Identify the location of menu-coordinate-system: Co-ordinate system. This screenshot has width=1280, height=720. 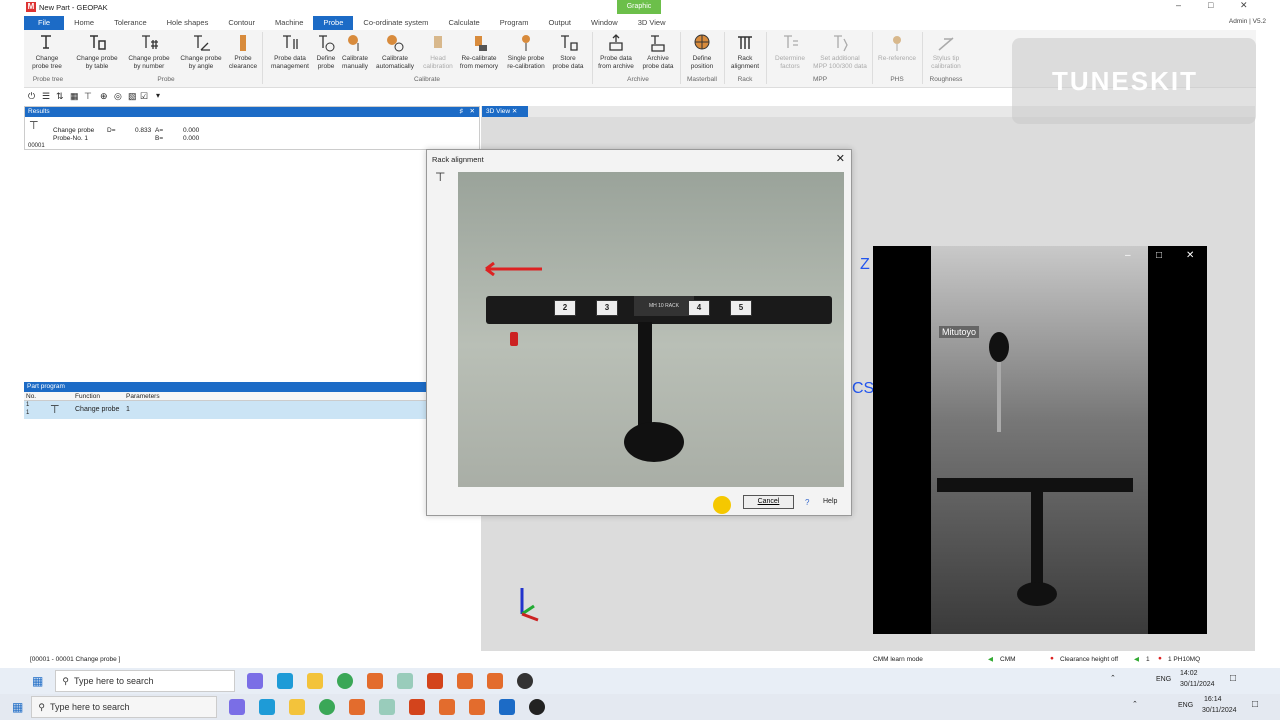
(395, 23).